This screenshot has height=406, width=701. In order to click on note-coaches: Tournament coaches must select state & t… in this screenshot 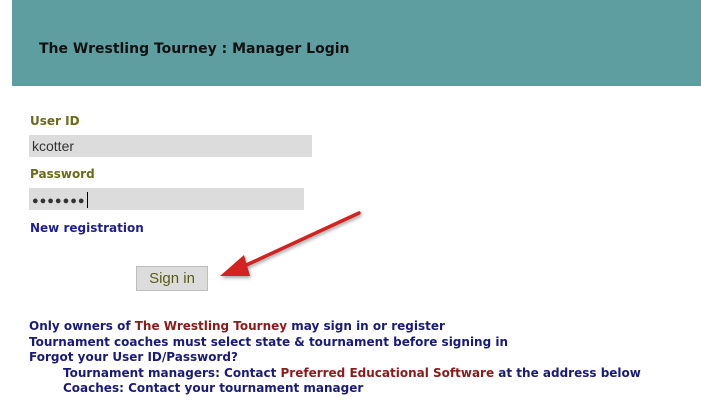, I will do `click(269, 341)`.